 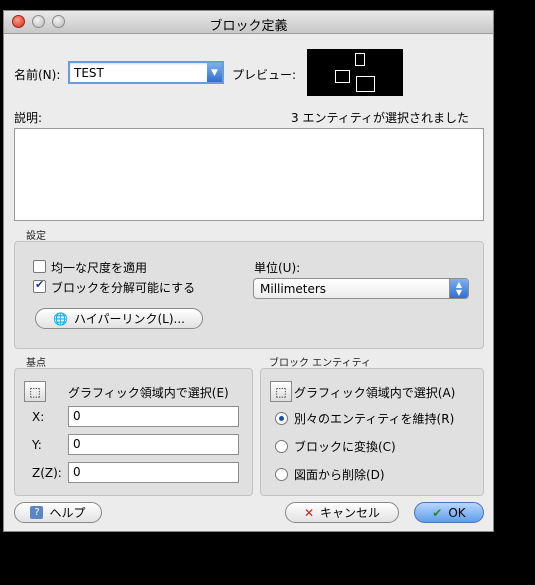 What do you see at coordinates (37, 512) in the screenshot?
I see `help-icon: ?` at bounding box center [37, 512].